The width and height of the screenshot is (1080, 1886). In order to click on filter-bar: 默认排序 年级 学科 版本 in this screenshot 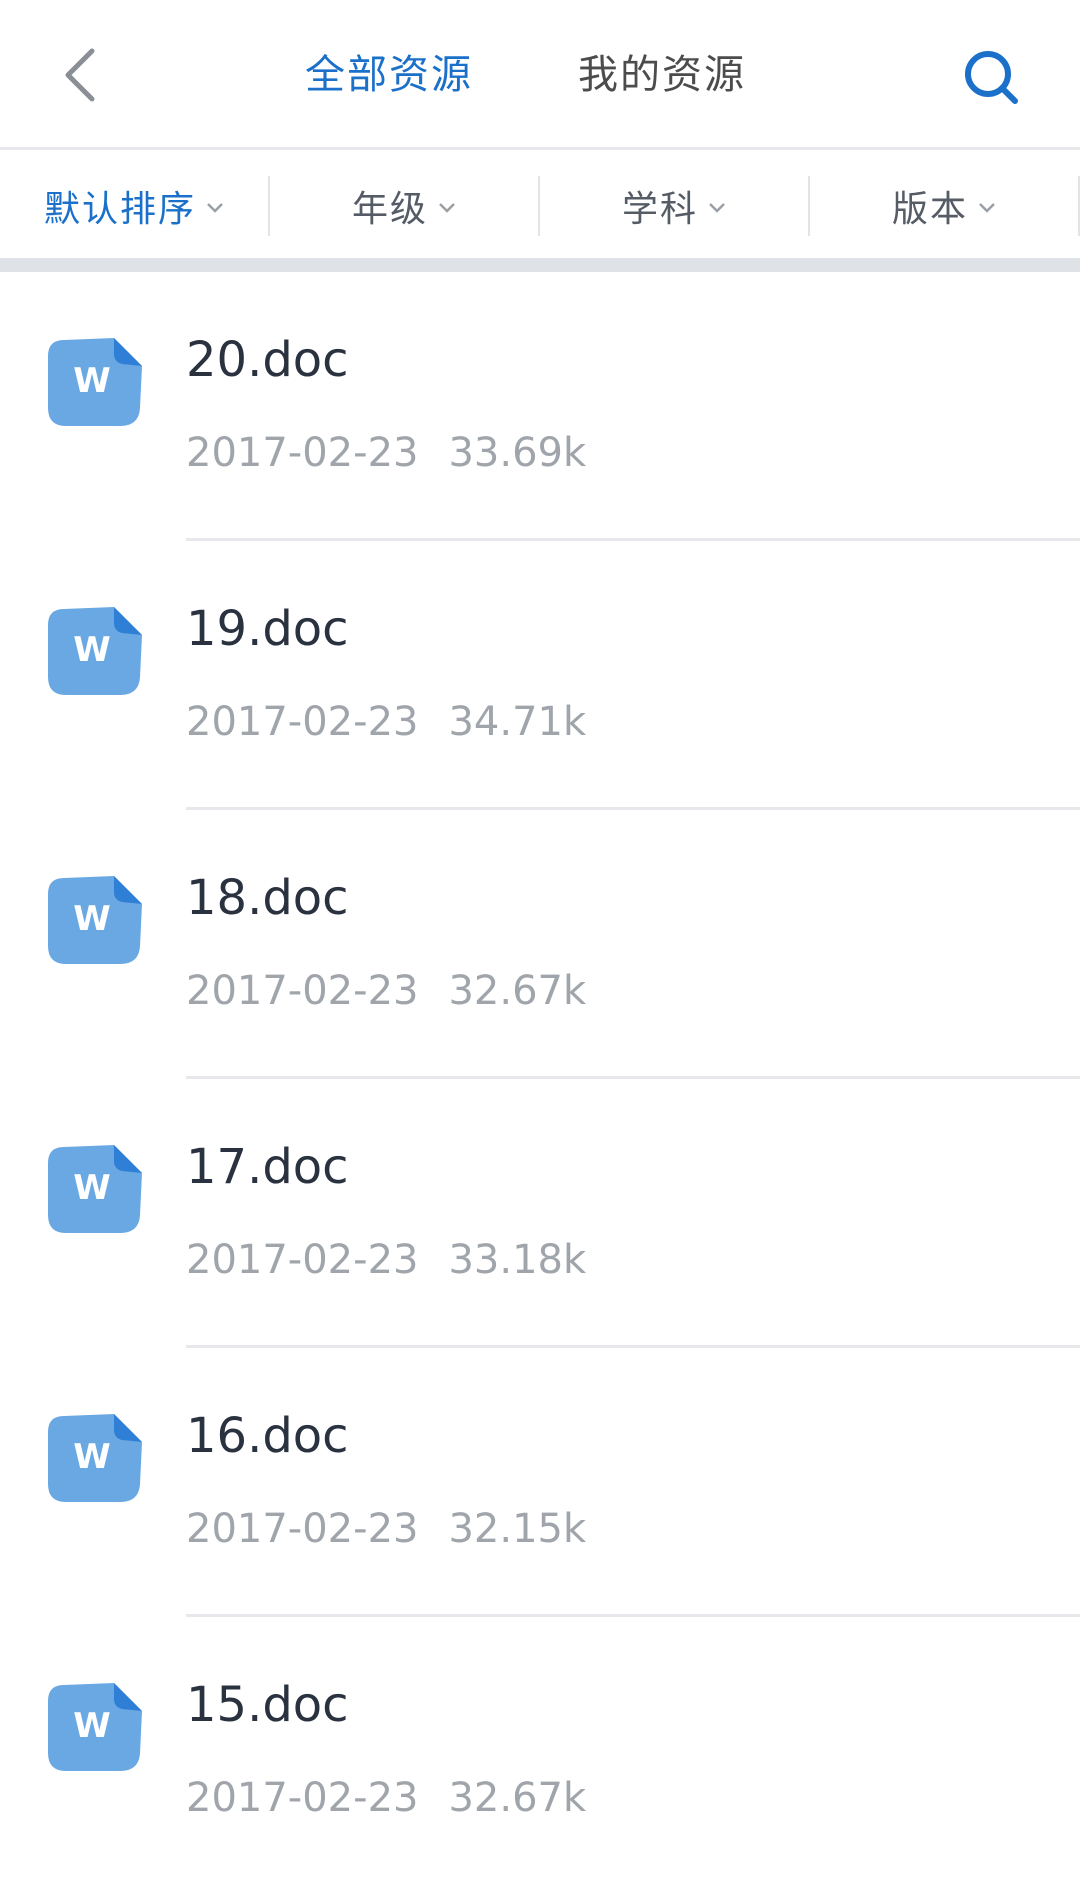, I will do `click(540, 205)`.